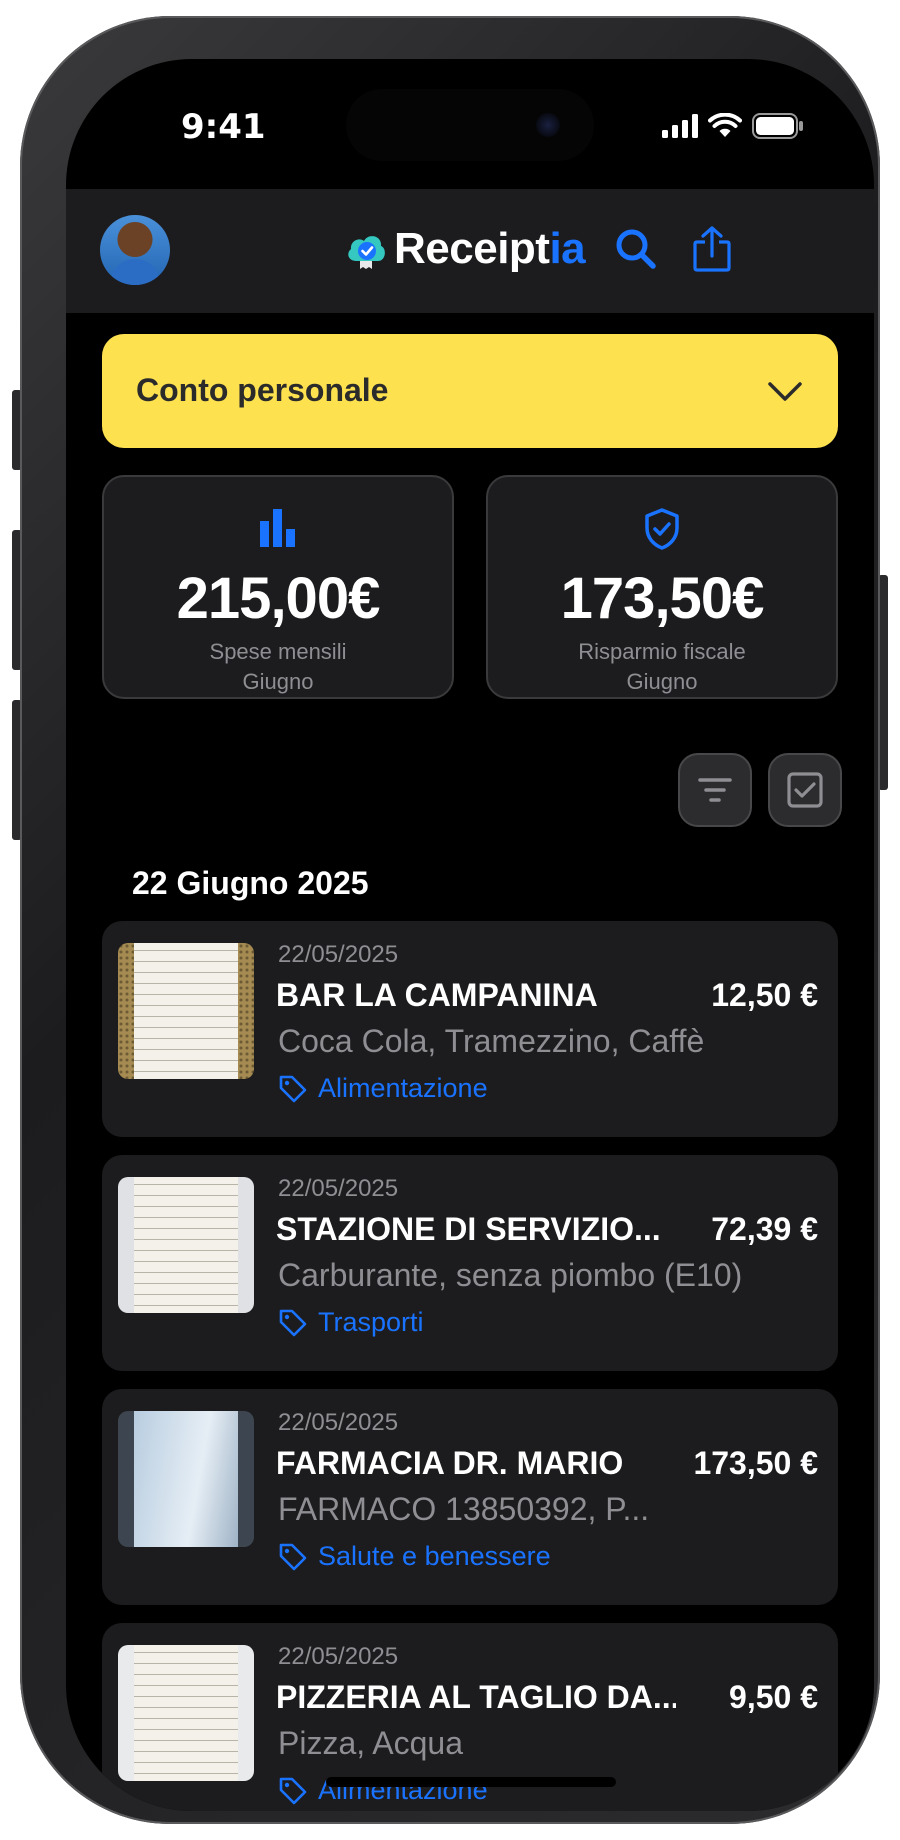 The image size is (900, 1840). Describe the element at coordinates (278, 651) in the screenshot. I see `monthly-expenses-label: Spese mensili` at that location.